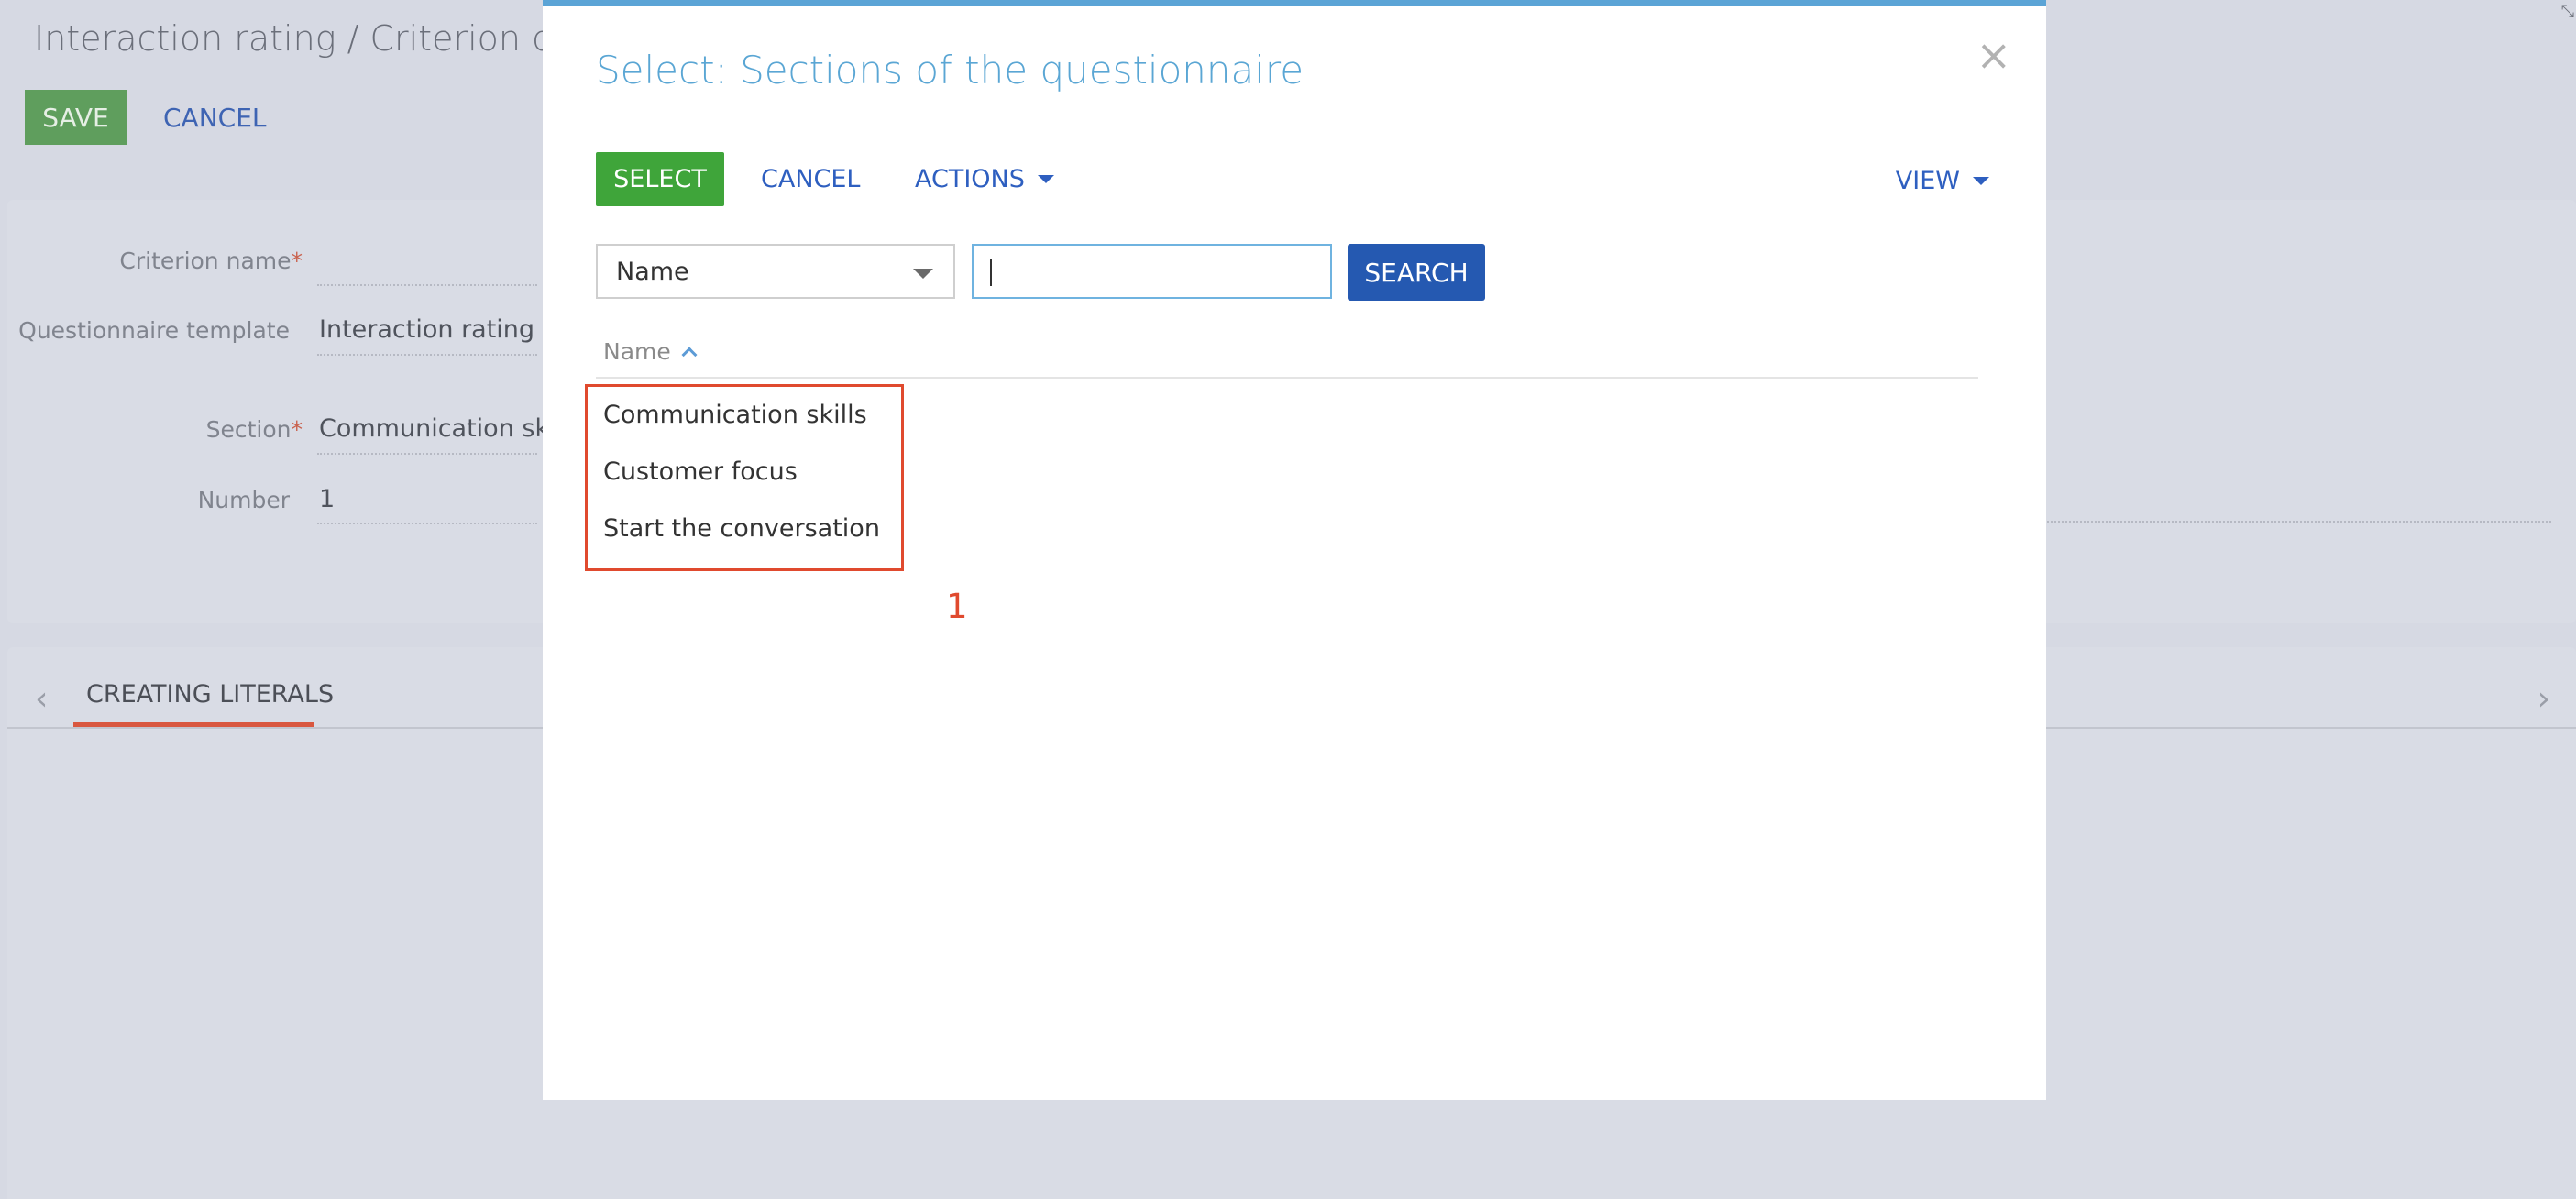 The height and width of the screenshot is (1199, 2576). I want to click on questionnaire-template-value: Interaction rating, so click(427, 329).